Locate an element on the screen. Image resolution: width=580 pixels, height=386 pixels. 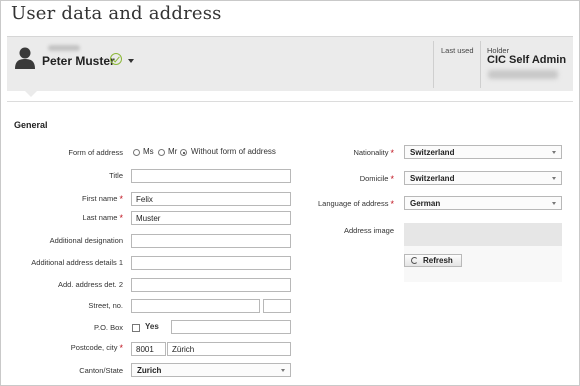
street-number-input is located at coordinates (277, 306).